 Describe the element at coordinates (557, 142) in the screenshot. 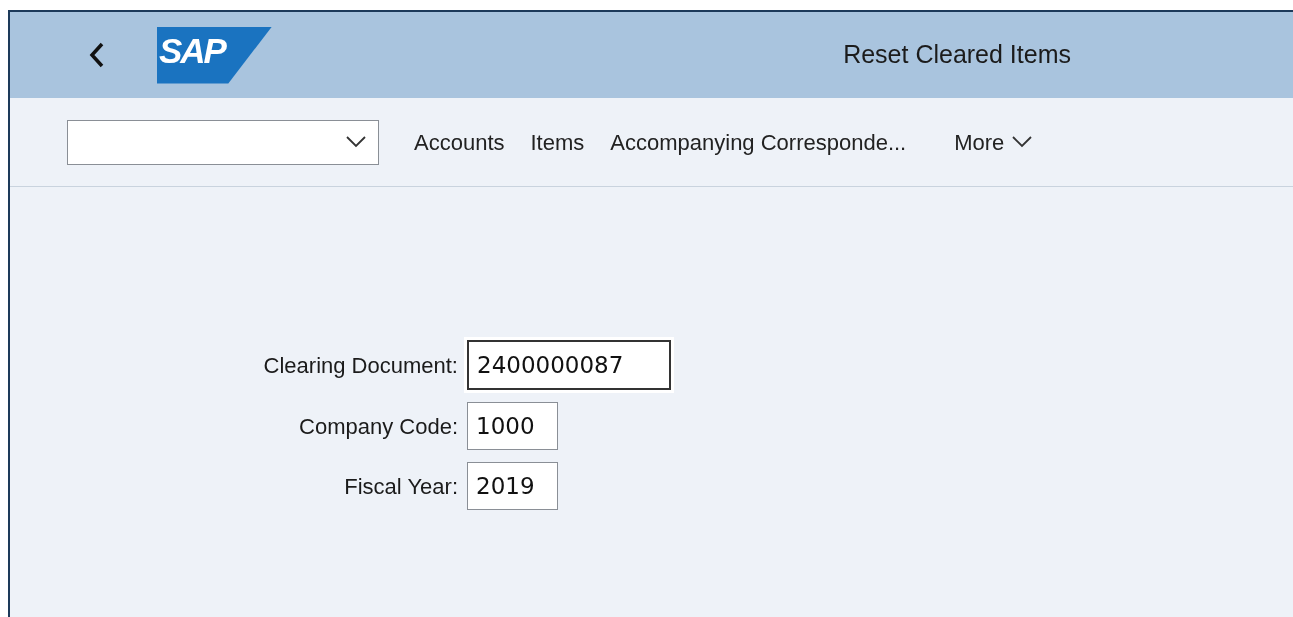

I see `toolbar-link: Items` at that location.